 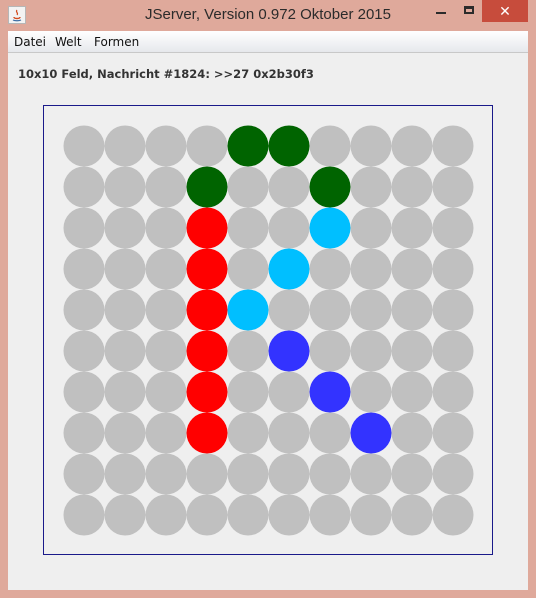 I want to click on title-bar: JServer, Version 0.972 Oktober 2015 ✕, so click(x=268, y=15).